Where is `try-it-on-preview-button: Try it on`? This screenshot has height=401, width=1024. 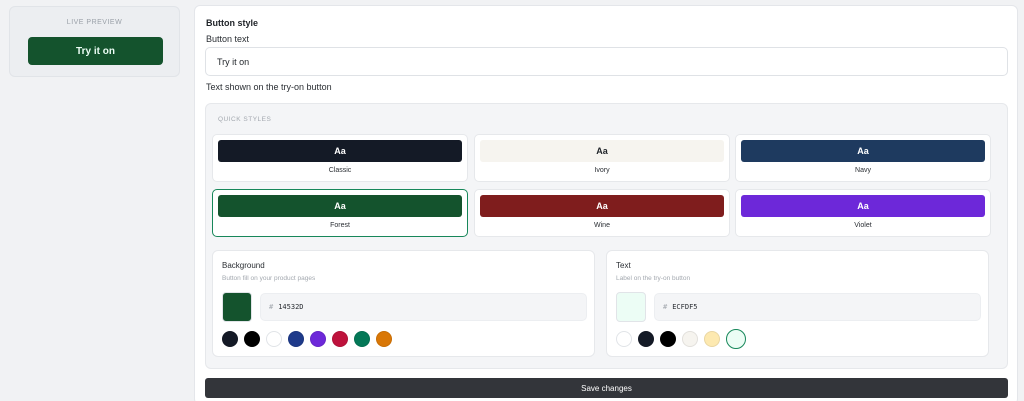 try-it-on-preview-button: Try it on is located at coordinates (95, 51).